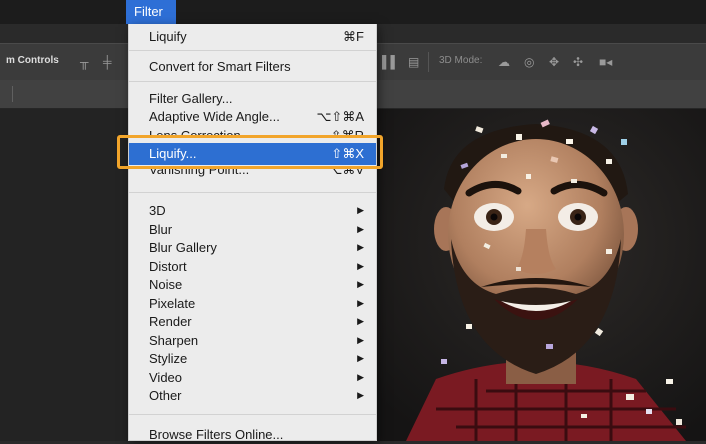 This screenshot has height=444, width=706. I want to click on transform-controls-label: m Controls, so click(32, 60).